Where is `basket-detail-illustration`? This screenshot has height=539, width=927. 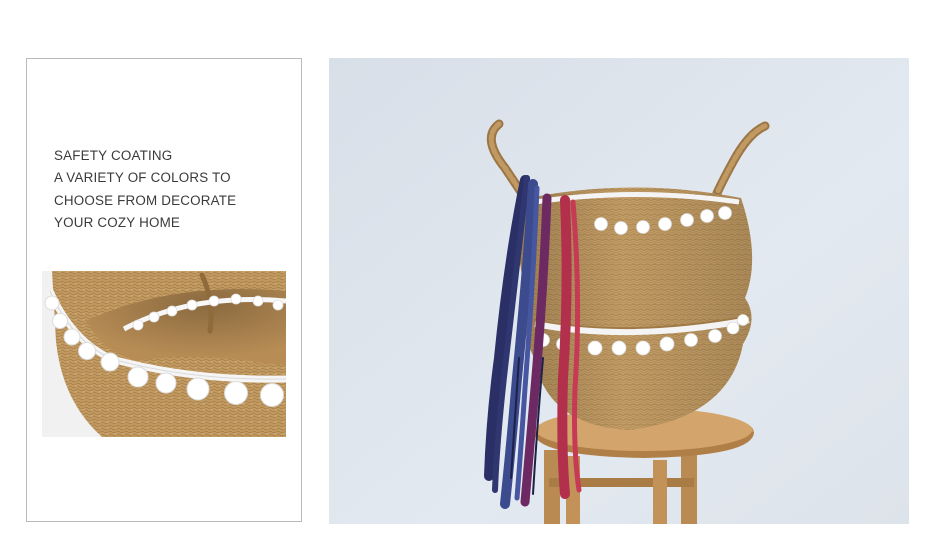
basket-detail-illustration is located at coordinates (164, 354).